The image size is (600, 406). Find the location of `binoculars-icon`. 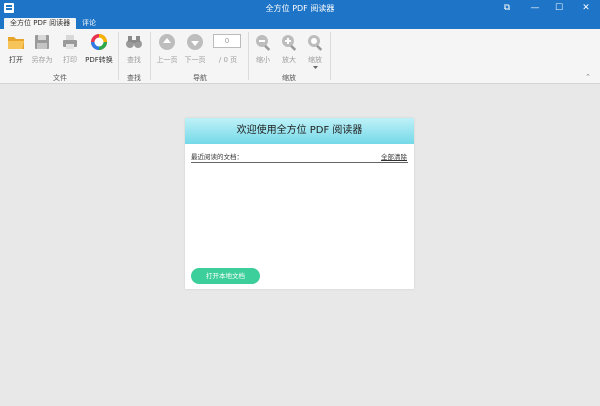

binoculars-icon is located at coordinates (134, 42).